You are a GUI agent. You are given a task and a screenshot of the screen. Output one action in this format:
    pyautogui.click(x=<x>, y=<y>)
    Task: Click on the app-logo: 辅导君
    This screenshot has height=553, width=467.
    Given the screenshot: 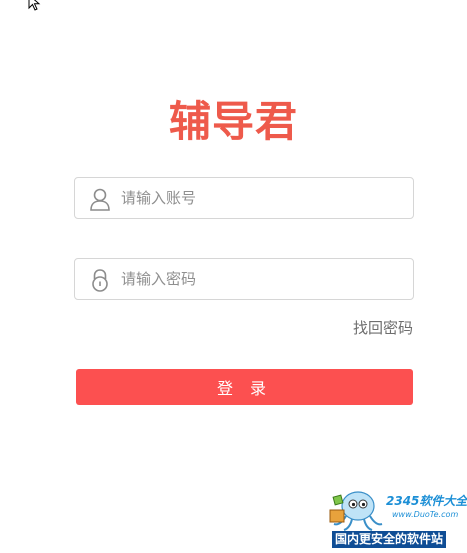 What is the action you would take?
    pyautogui.click(x=233, y=121)
    